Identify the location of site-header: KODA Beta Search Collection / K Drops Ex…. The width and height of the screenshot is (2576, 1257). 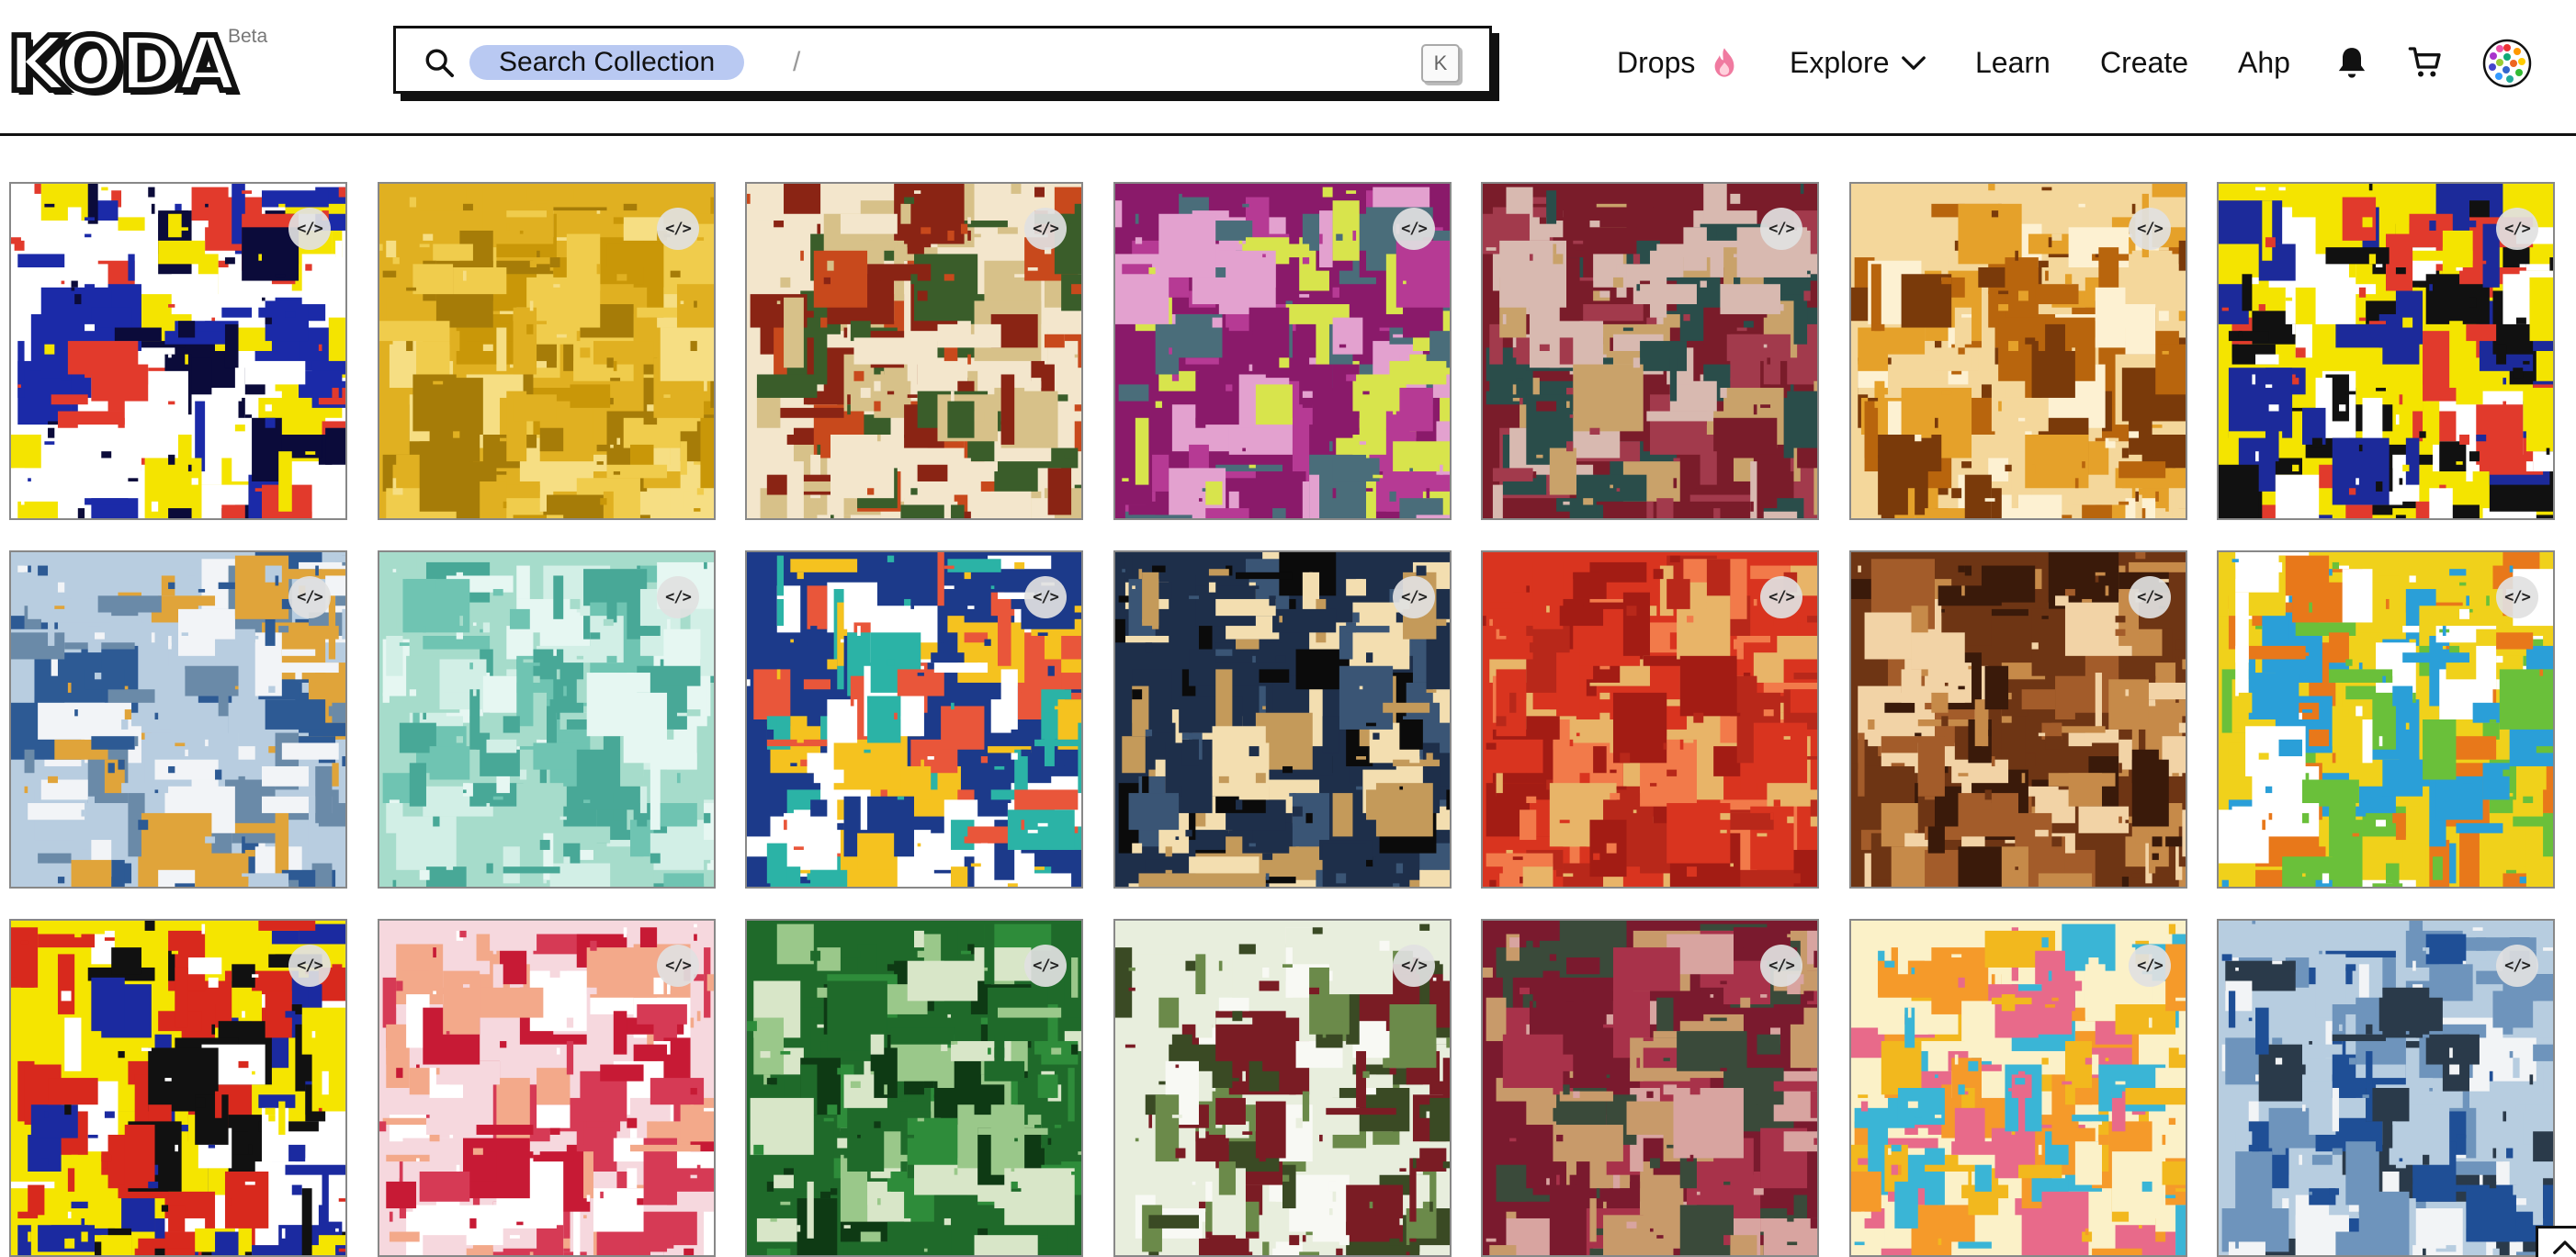
(1288, 68).